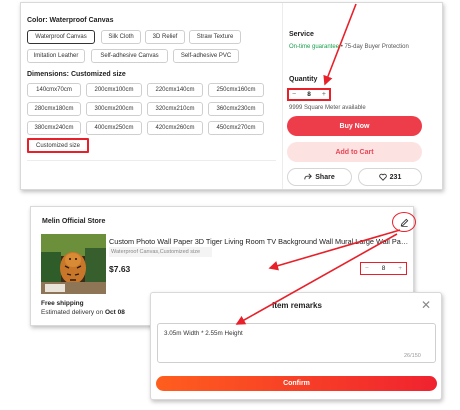 This screenshot has height=410, width=460. I want to click on cart-quantity-decrease-button: −, so click(367, 268).